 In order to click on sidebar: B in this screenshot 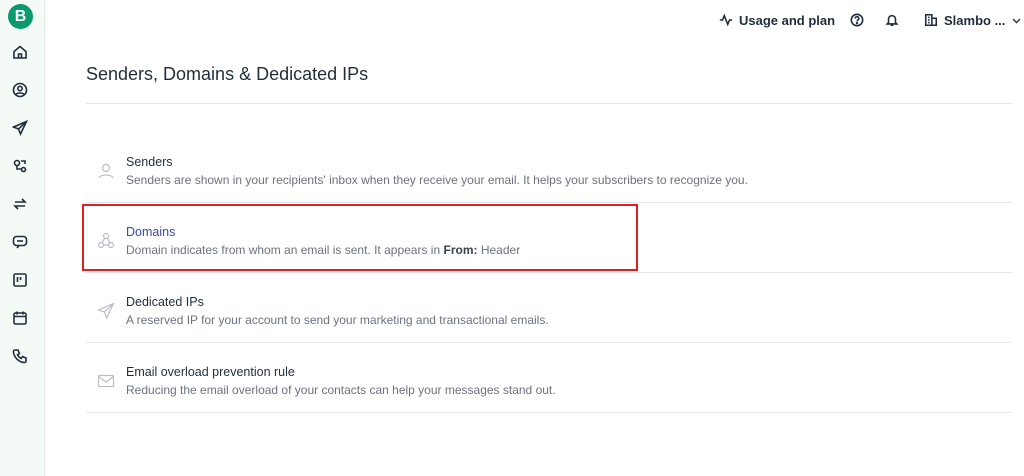, I will do `click(22, 238)`.